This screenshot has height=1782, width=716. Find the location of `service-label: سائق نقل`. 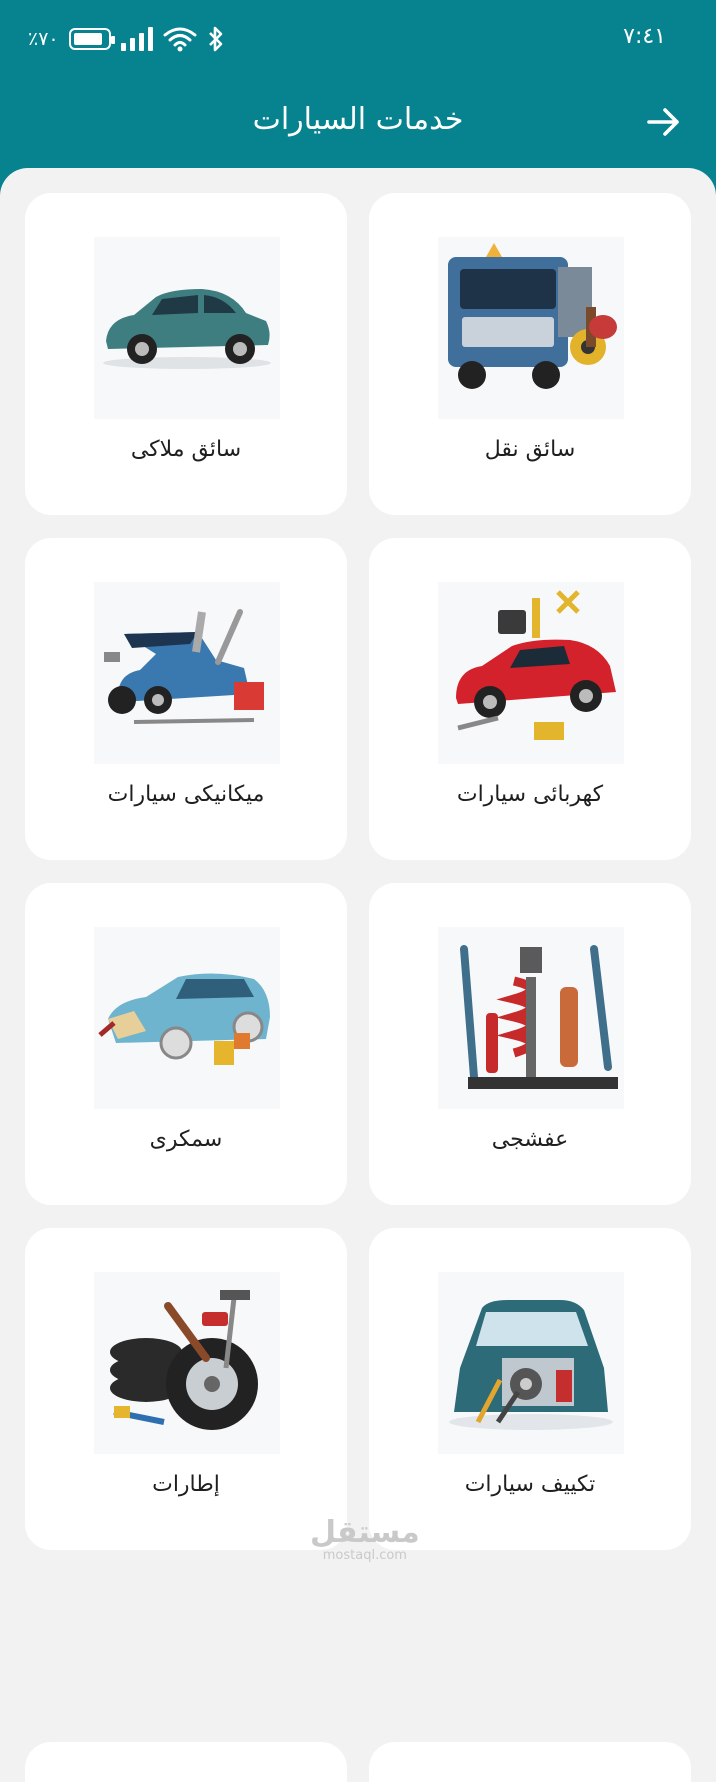

service-label: سائق نقل is located at coordinates (530, 449).